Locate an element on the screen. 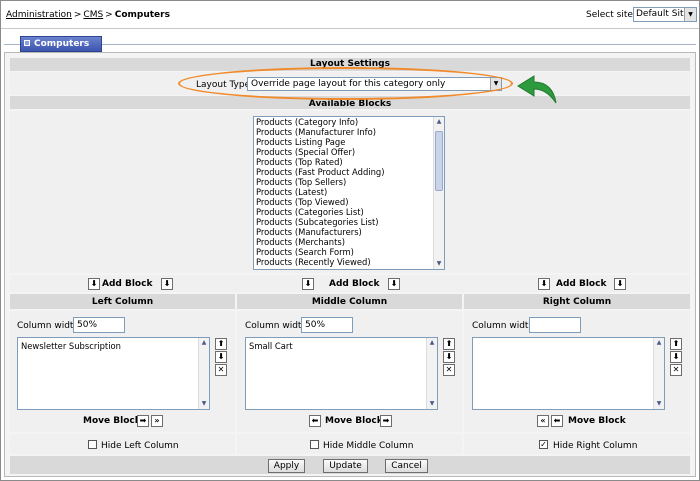 This screenshot has height=481, width=700. hide-middle-column-checkbox is located at coordinates (314, 444).